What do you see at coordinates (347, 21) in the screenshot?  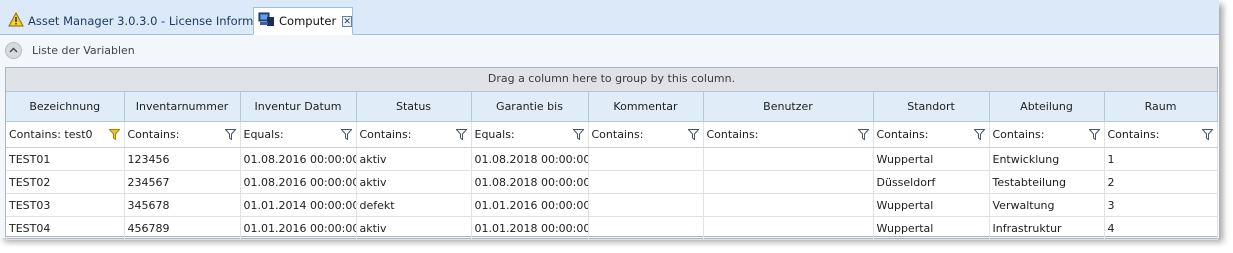 I see `close-icon: ✕` at bounding box center [347, 21].